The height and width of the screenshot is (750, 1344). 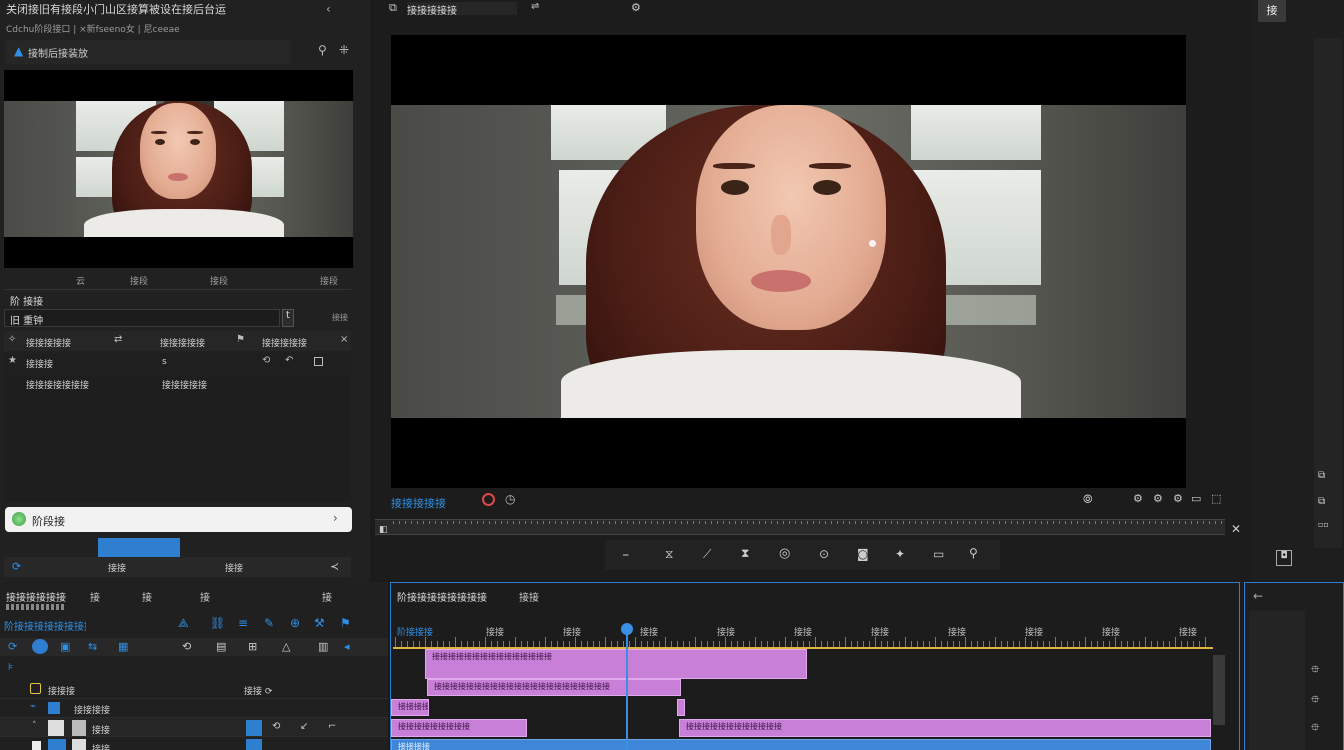 What do you see at coordinates (147, 596) in the screenshot?
I see `timeline-header-2: 接` at bounding box center [147, 596].